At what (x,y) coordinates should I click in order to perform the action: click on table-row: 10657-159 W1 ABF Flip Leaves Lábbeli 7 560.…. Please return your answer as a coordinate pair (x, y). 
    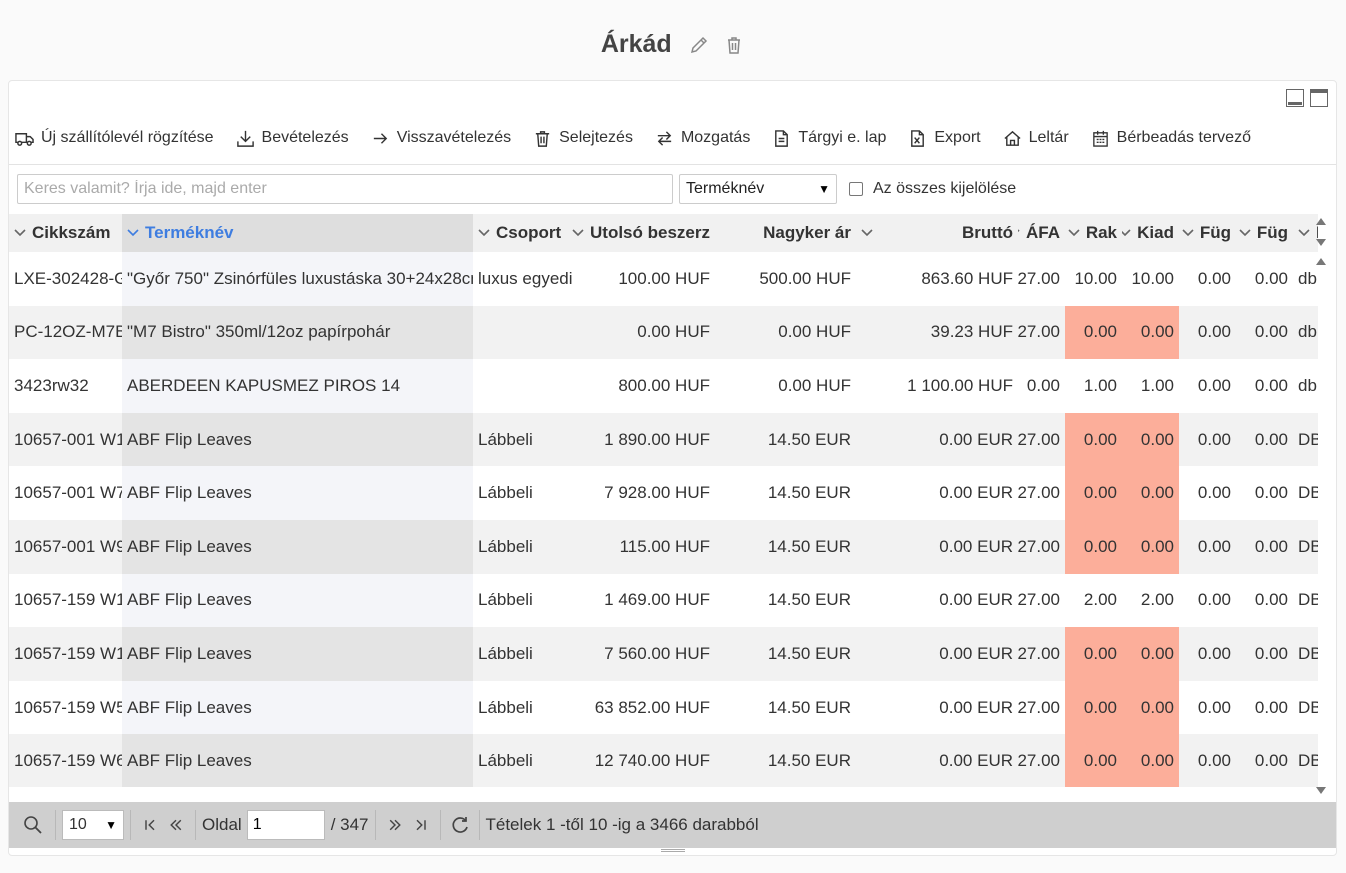
    Looking at the image, I should click on (663, 654).